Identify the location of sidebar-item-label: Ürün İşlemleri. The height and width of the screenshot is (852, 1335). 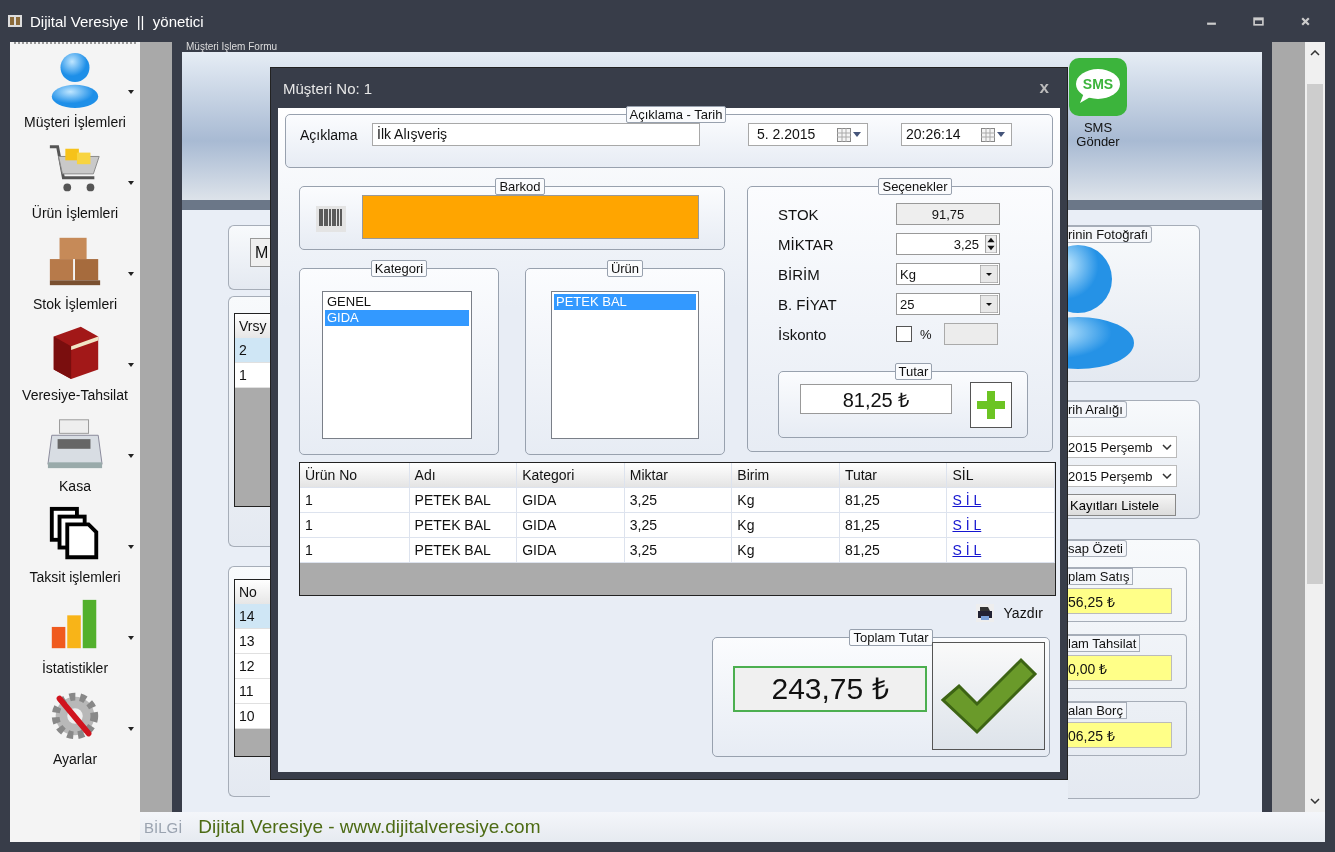
(75, 213).